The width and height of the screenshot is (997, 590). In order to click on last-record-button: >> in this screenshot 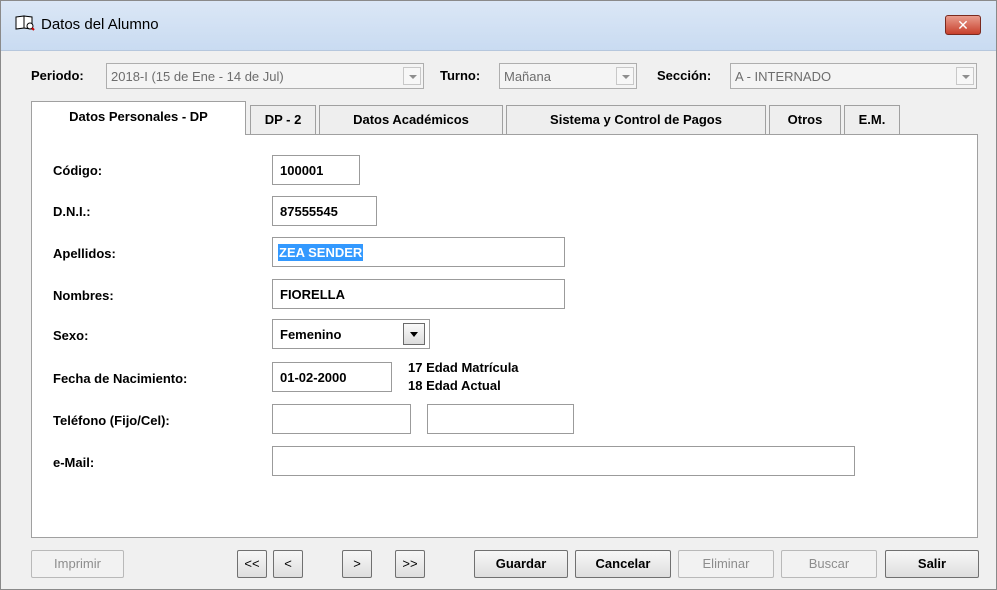, I will do `click(410, 564)`.